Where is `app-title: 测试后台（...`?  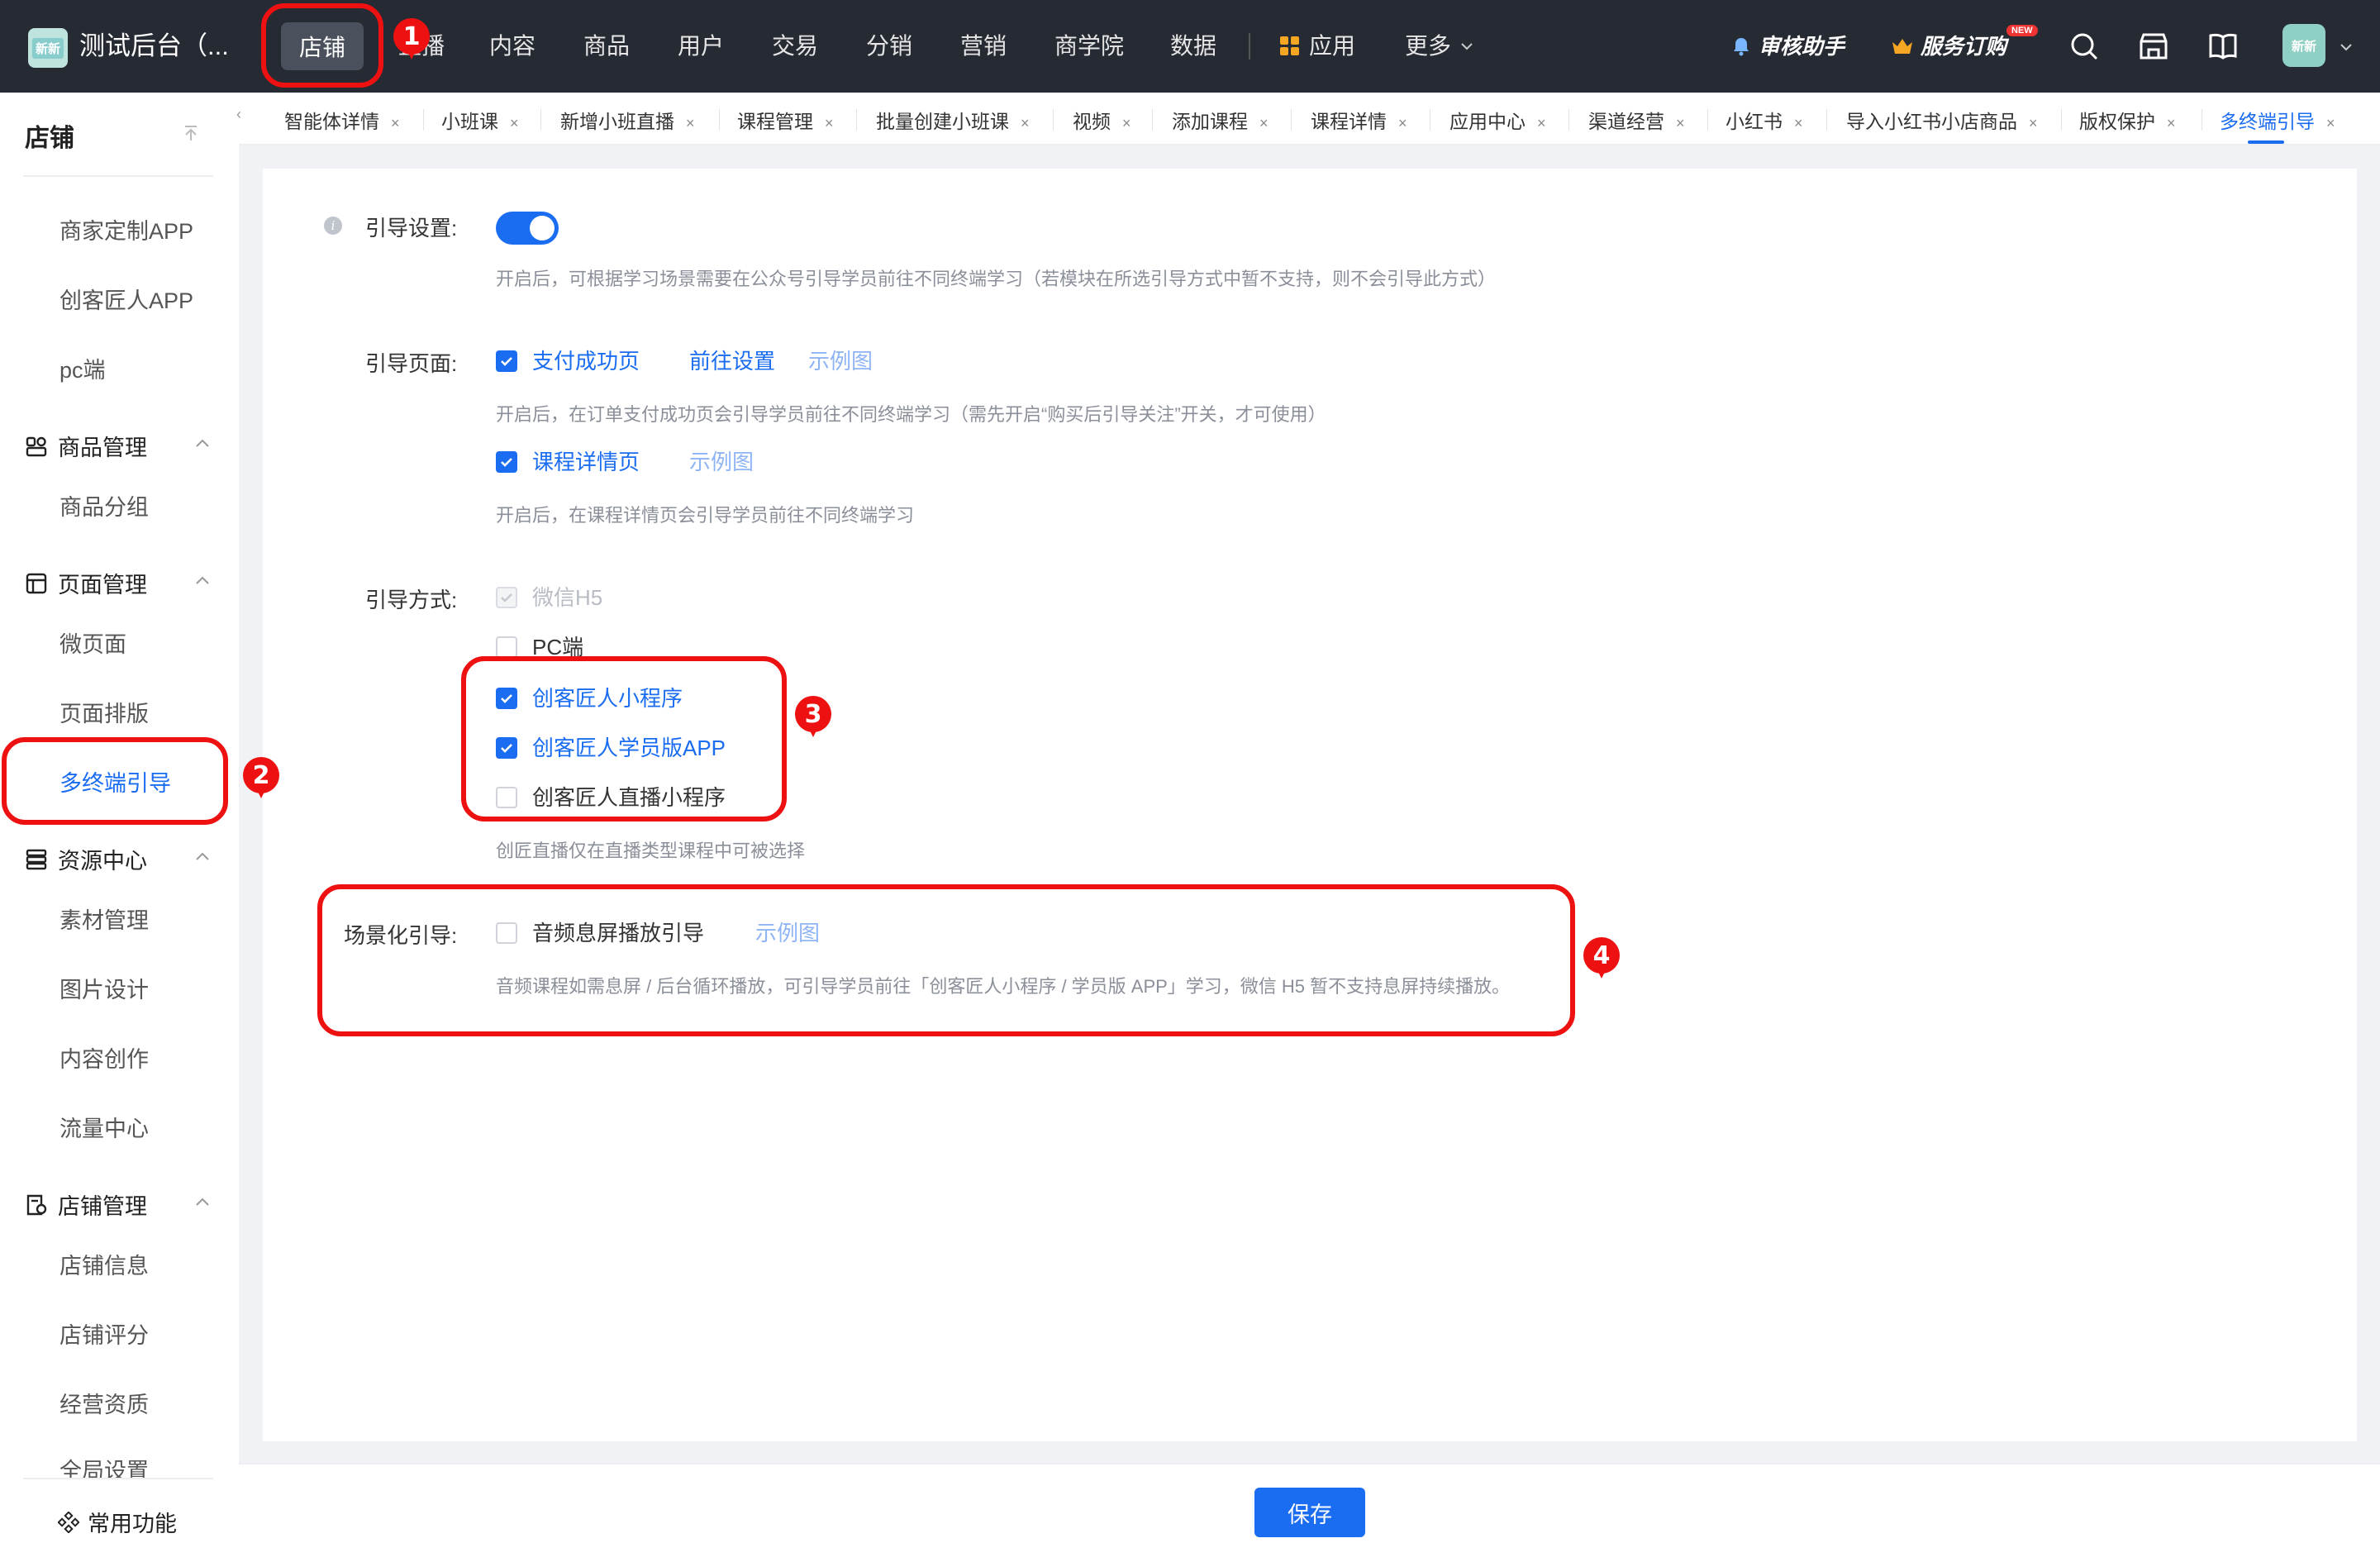 app-title: 测试后台（... is located at coordinates (154, 46).